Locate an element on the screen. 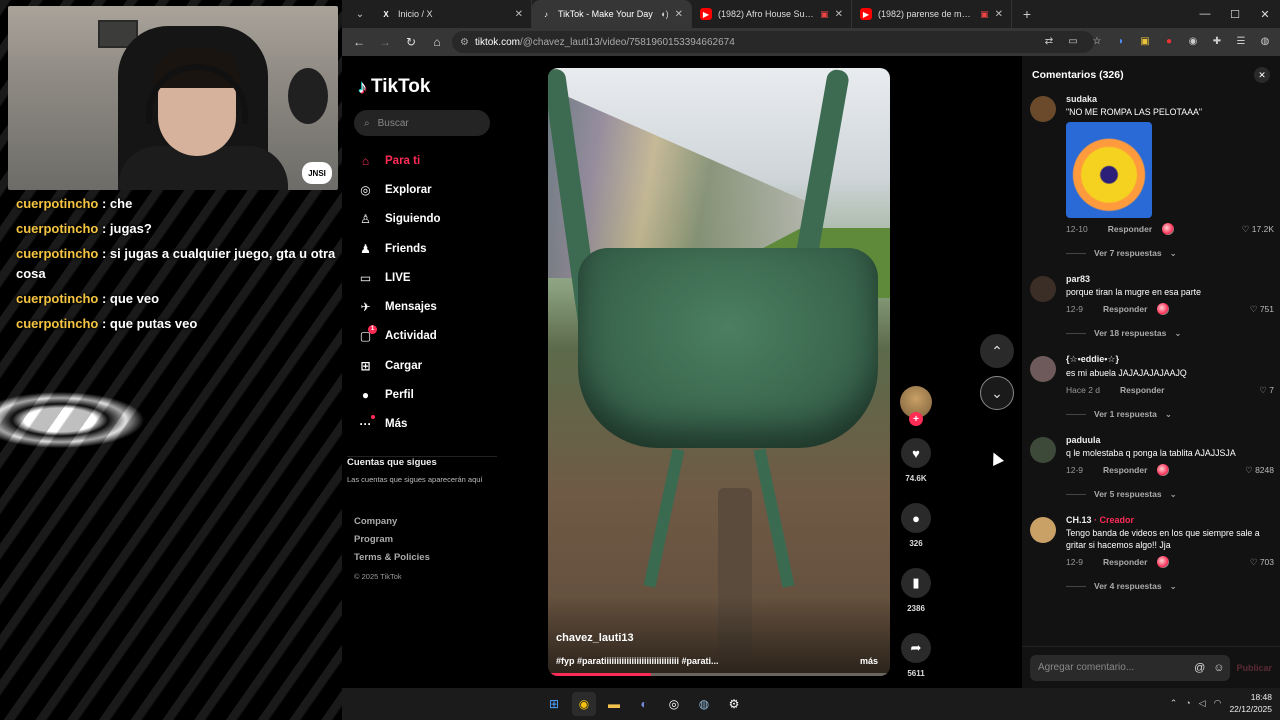 The width and height of the screenshot is (1280, 720). comment-action: ● 326 is located at coordinates (916, 525).